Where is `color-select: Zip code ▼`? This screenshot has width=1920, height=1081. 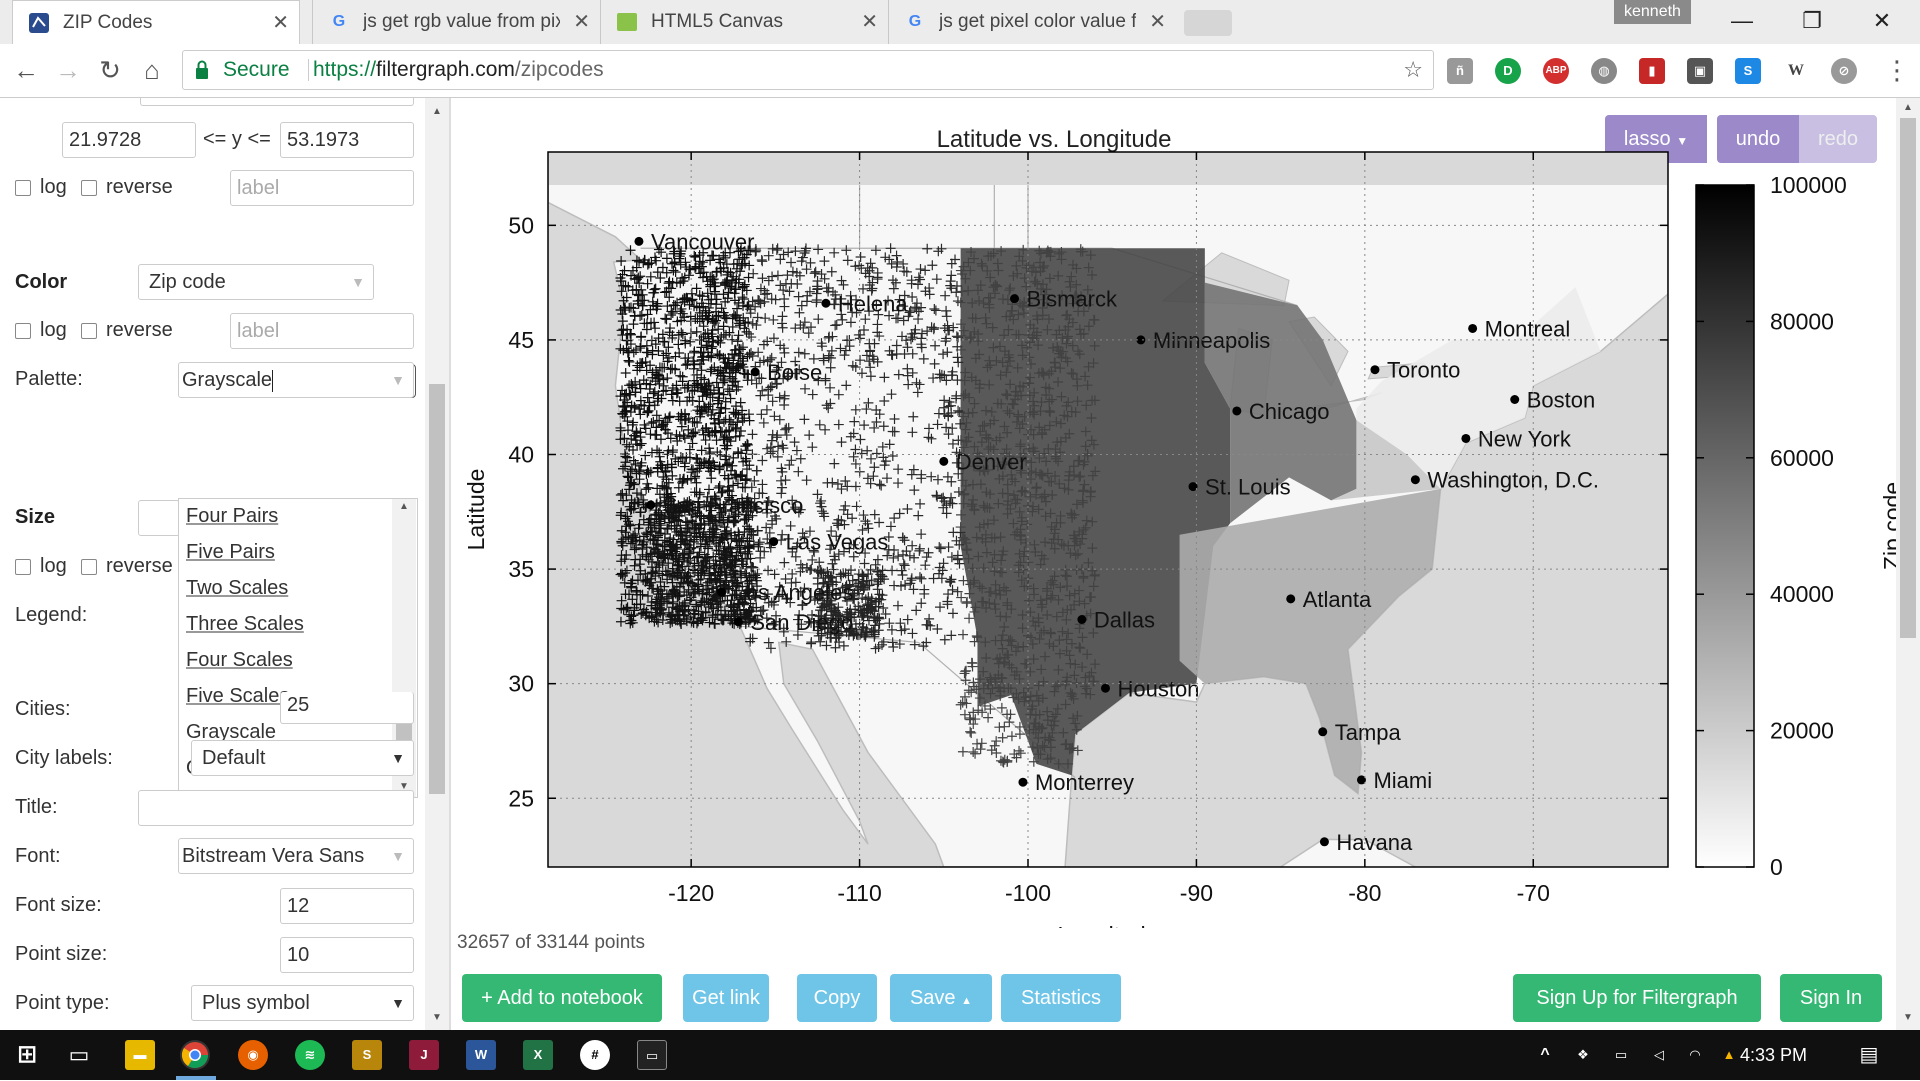
color-select: Zip code ▼ is located at coordinates (256, 282).